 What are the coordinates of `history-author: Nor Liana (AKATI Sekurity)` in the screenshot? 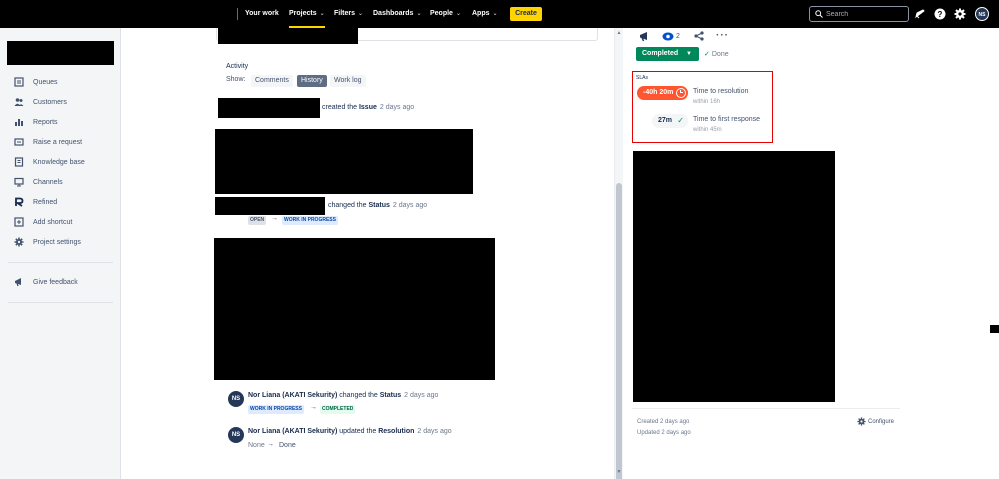 It's located at (293, 395).